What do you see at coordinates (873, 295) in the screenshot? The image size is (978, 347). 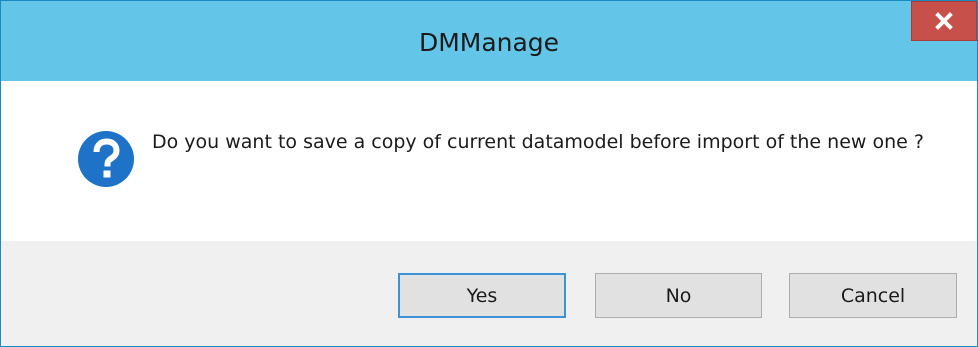 I see `cancel-button: Cancel` at bounding box center [873, 295].